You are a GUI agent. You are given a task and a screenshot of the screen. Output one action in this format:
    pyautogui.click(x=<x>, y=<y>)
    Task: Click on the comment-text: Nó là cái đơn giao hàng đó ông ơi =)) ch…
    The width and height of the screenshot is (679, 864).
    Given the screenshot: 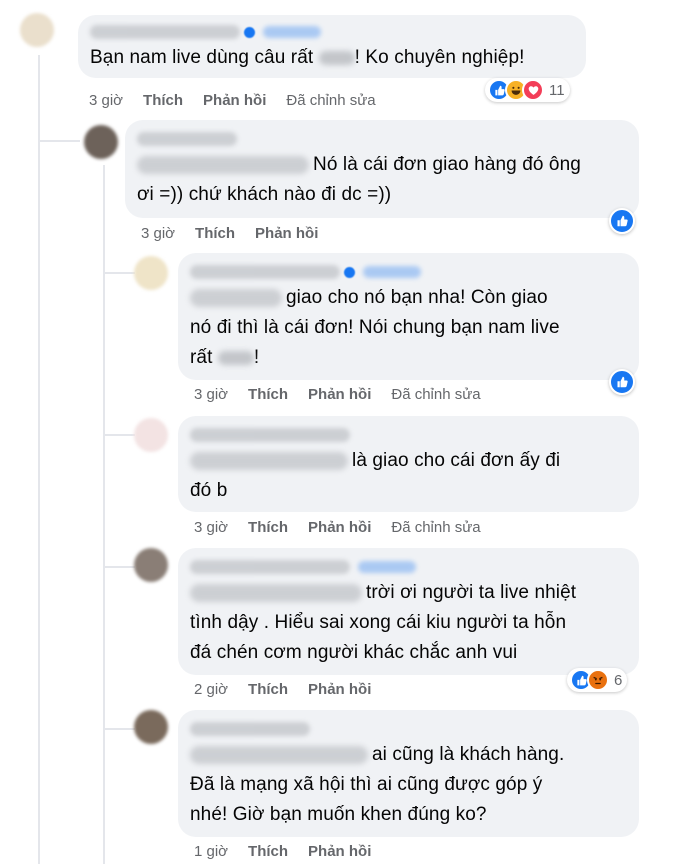 What is the action you would take?
    pyautogui.click(x=359, y=179)
    